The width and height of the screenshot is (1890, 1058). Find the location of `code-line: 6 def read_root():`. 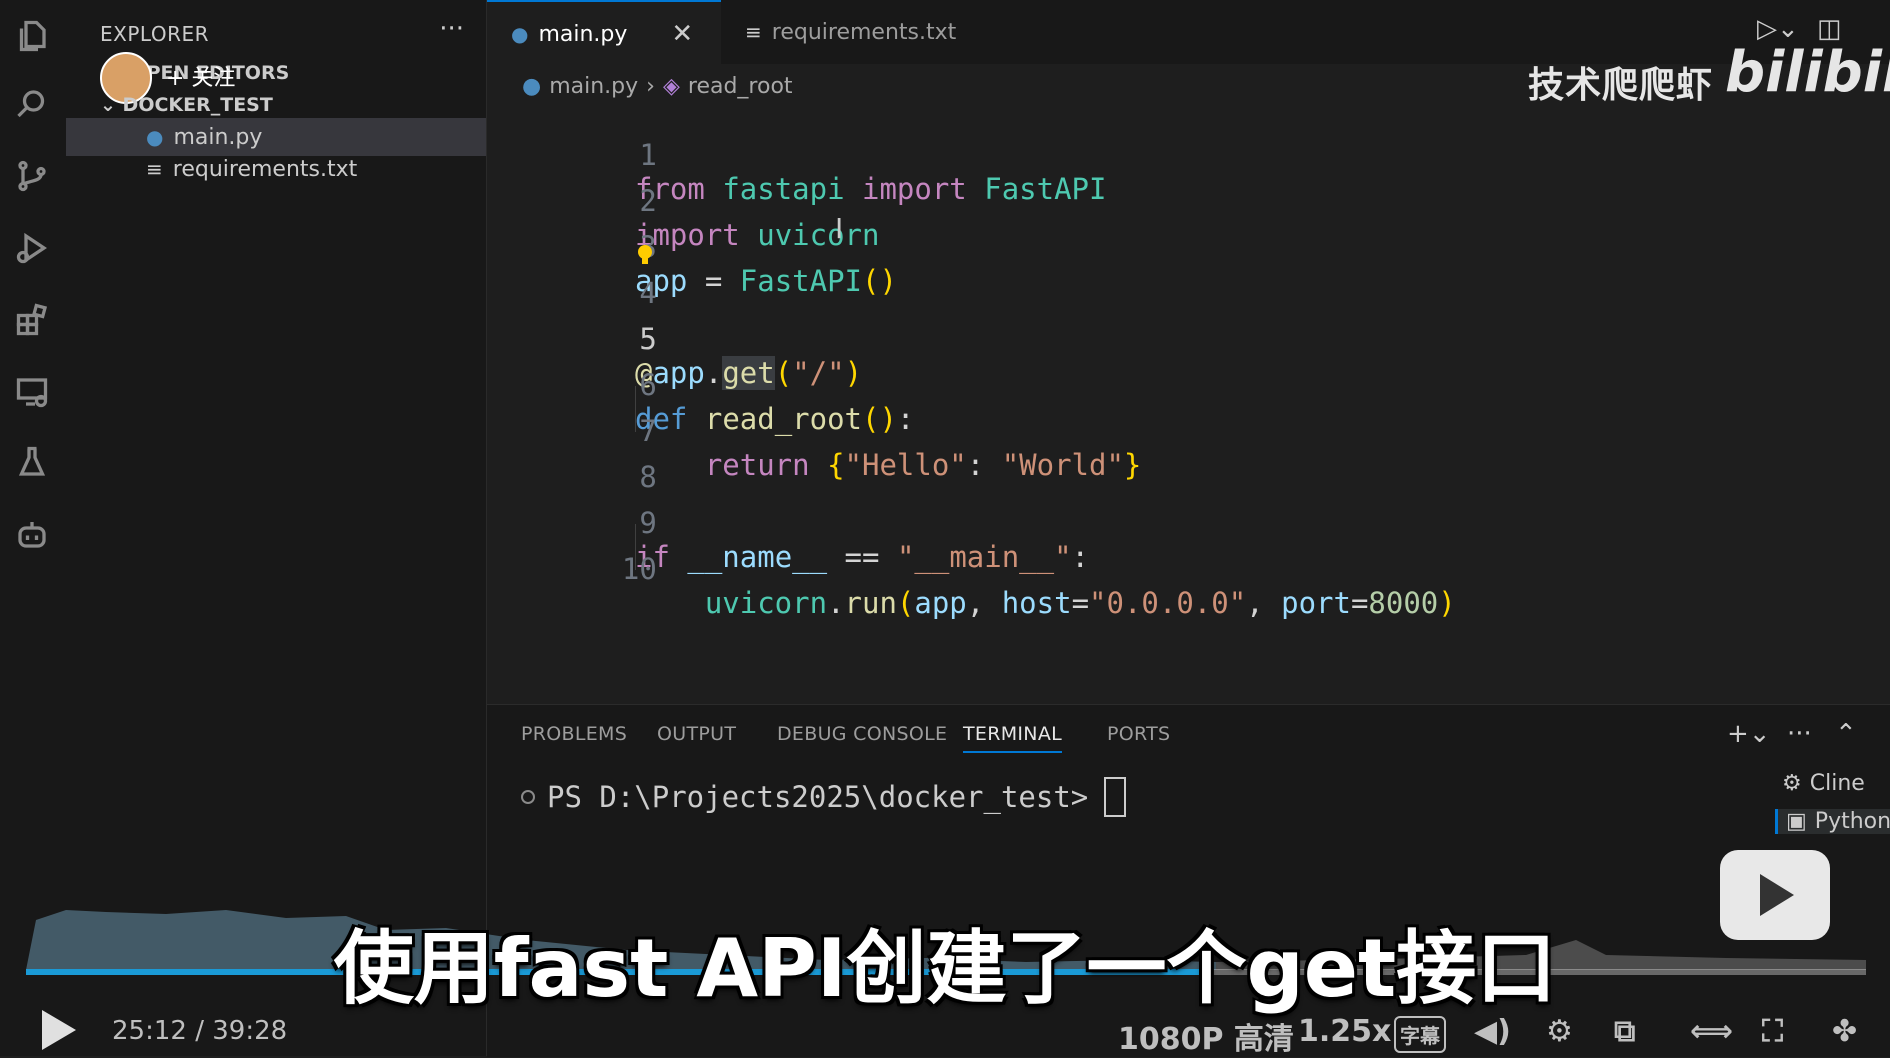

code-line: 6 def read_root(): is located at coordinates (775, 402).